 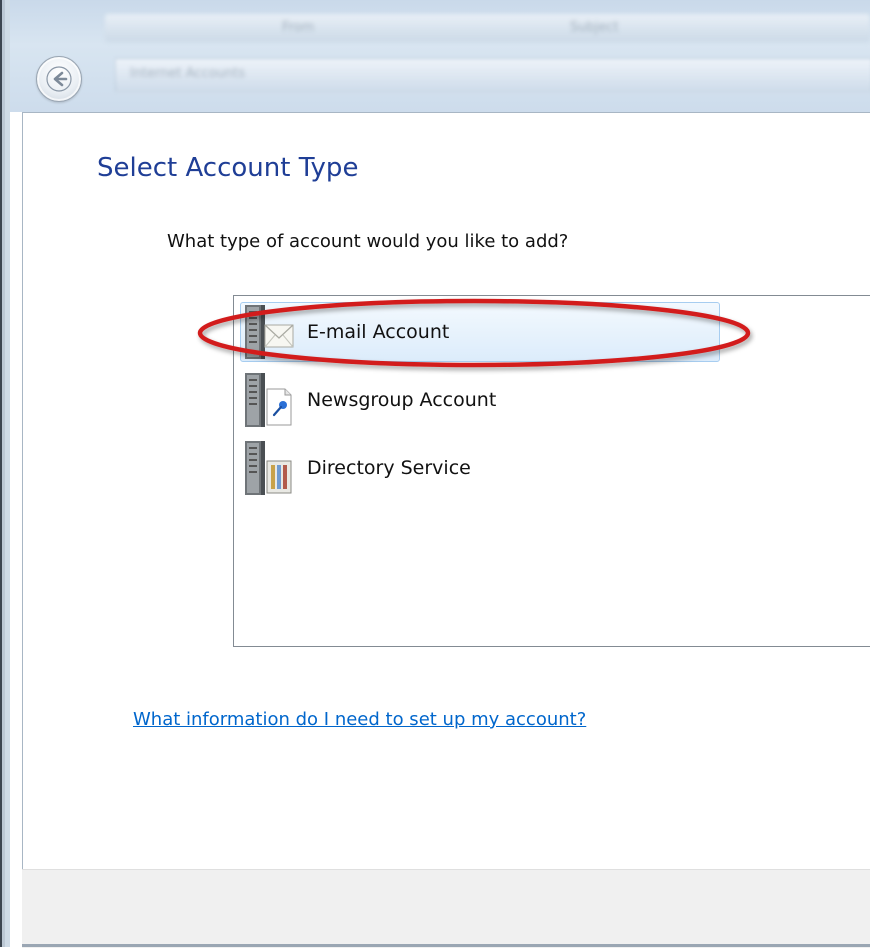 I want to click on back-arrow-icon, so click(x=59, y=79).